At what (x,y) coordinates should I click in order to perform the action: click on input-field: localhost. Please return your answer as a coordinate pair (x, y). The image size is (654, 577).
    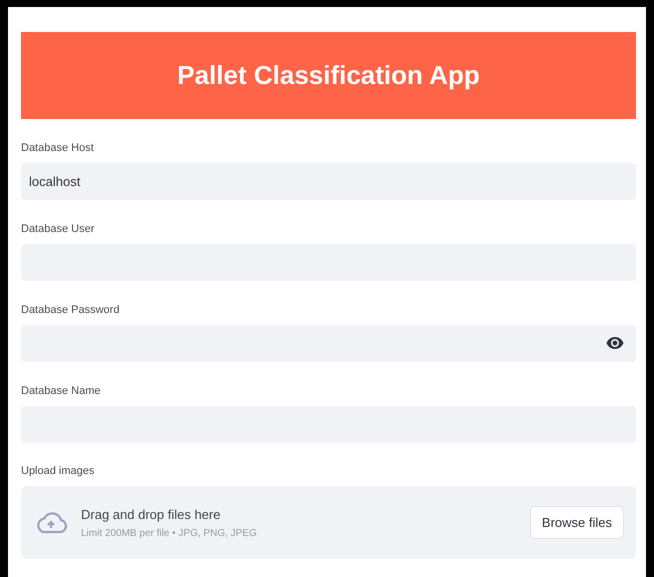
    Looking at the image, I should click on (328, 181).